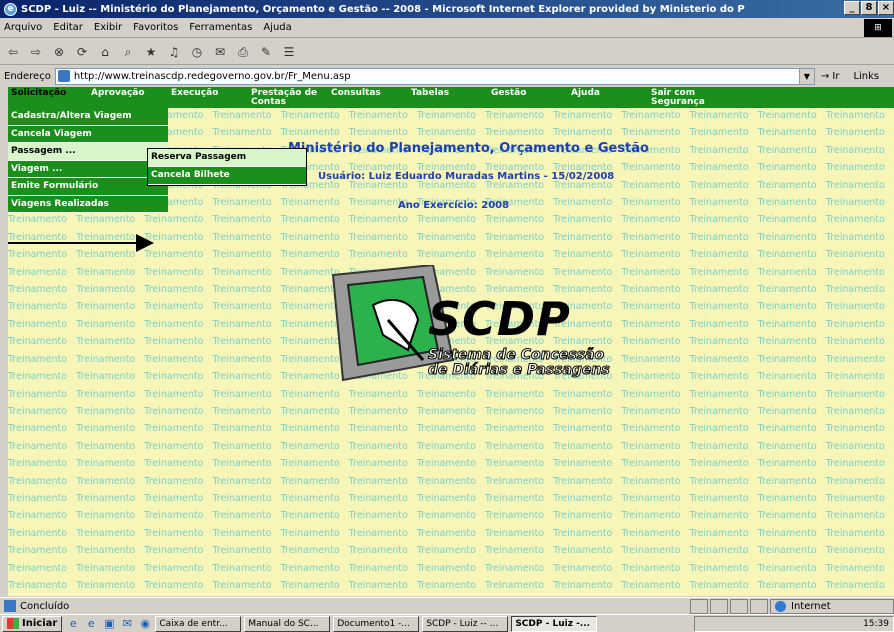 This screenshot has width=894, height=632. I want to click on back-icon: ⇦, so click(13, 52).